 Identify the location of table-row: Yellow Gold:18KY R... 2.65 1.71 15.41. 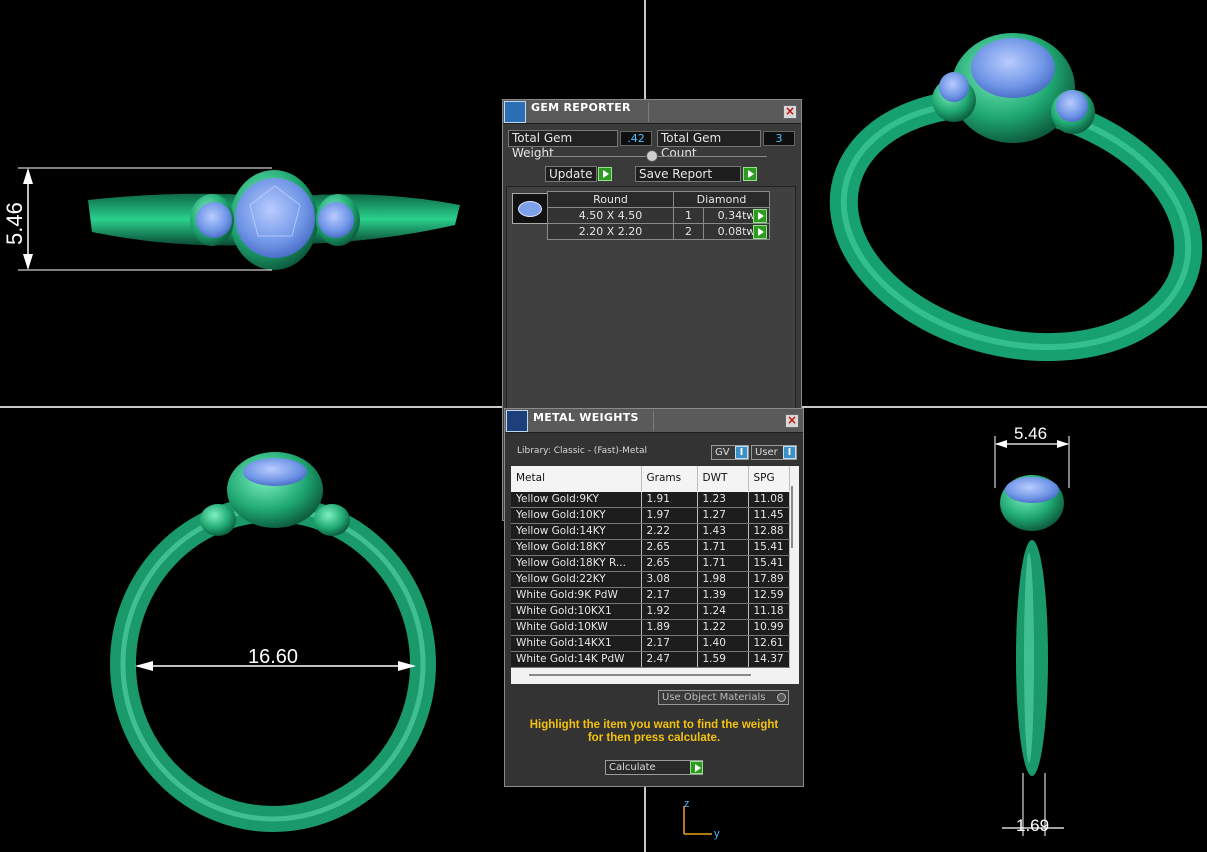
(650, 563).